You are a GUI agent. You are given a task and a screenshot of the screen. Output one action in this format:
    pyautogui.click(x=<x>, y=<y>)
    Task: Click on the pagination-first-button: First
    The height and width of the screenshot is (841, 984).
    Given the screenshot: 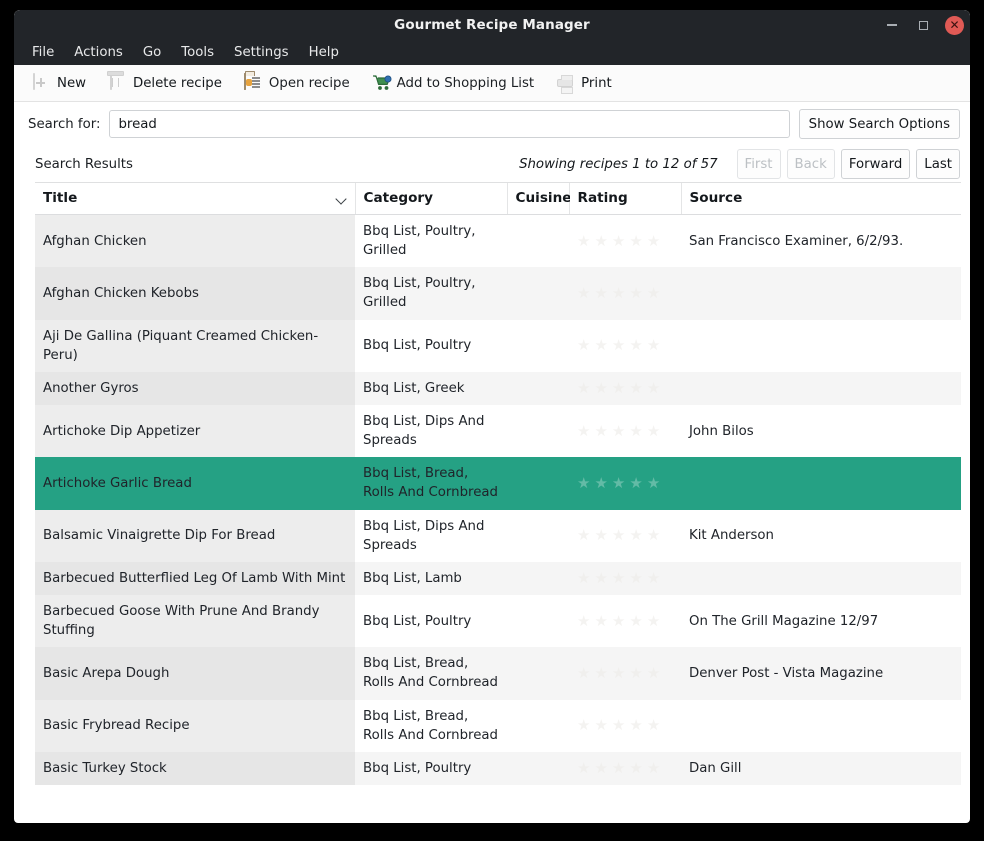 What is the action you would take?
    pyautogui.click(x=758, y=164)
    